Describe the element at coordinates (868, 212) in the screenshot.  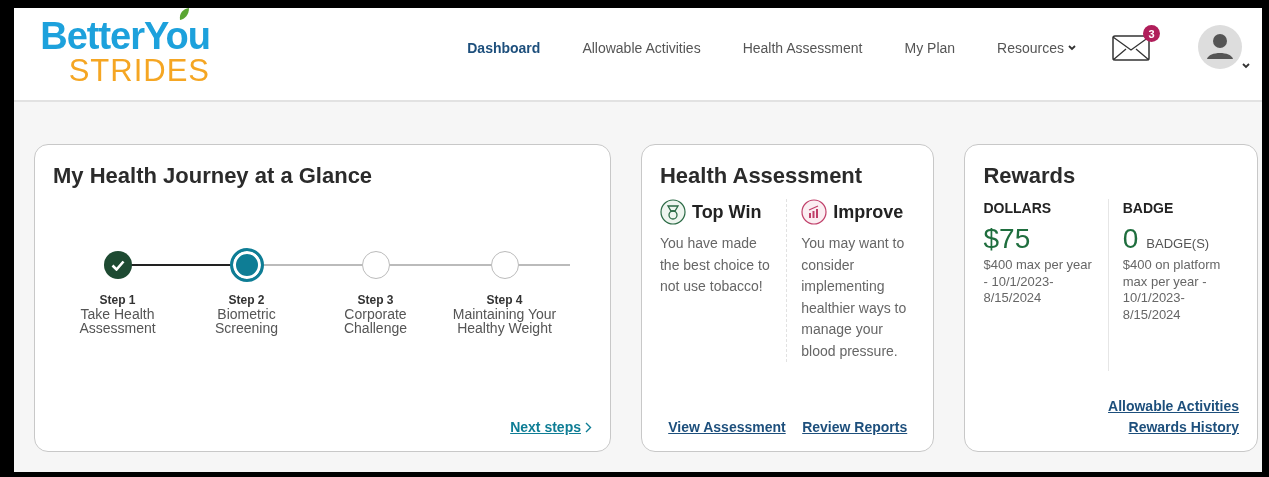
I see `column-heading: Improve` at that location.